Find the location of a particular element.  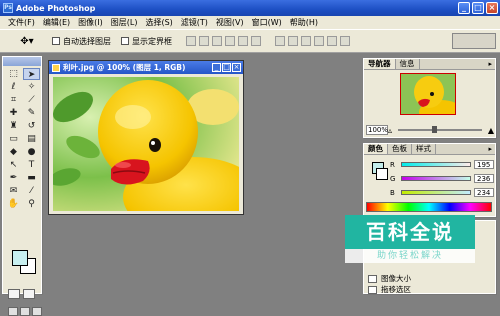

align-bottom-icon is located at coordinates (217, 41).